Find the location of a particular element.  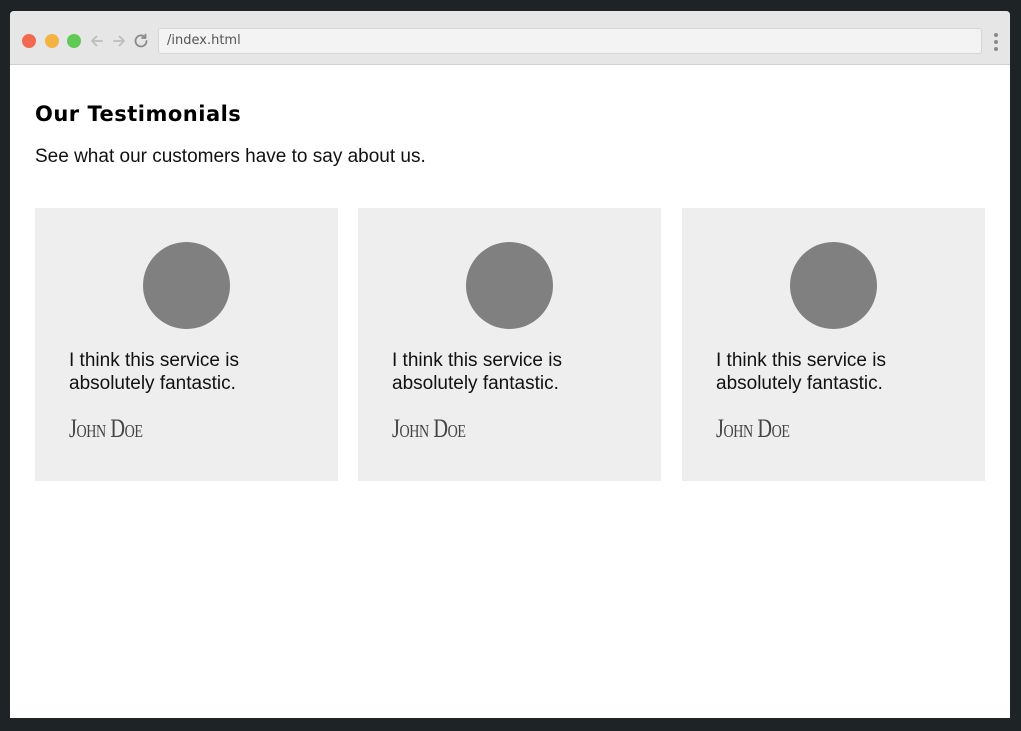

more-menu-icon is located at coordinates (996, 42).